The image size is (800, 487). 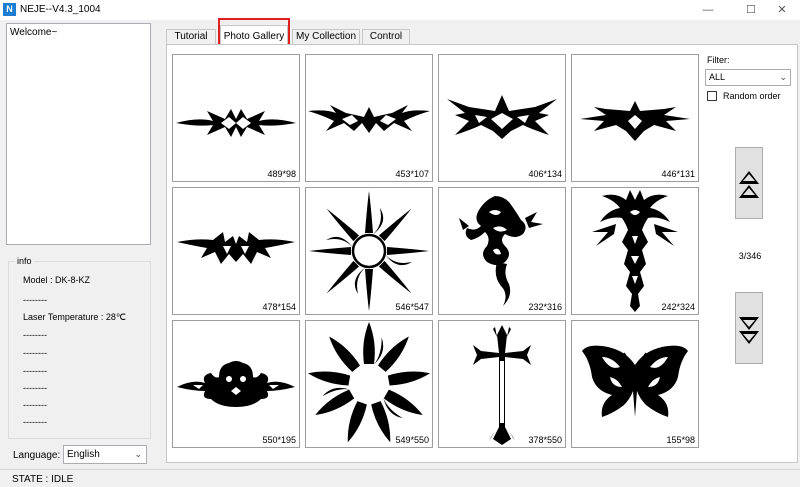 I want to click on gallery-item: 232*316, so click(x=502, y=251).